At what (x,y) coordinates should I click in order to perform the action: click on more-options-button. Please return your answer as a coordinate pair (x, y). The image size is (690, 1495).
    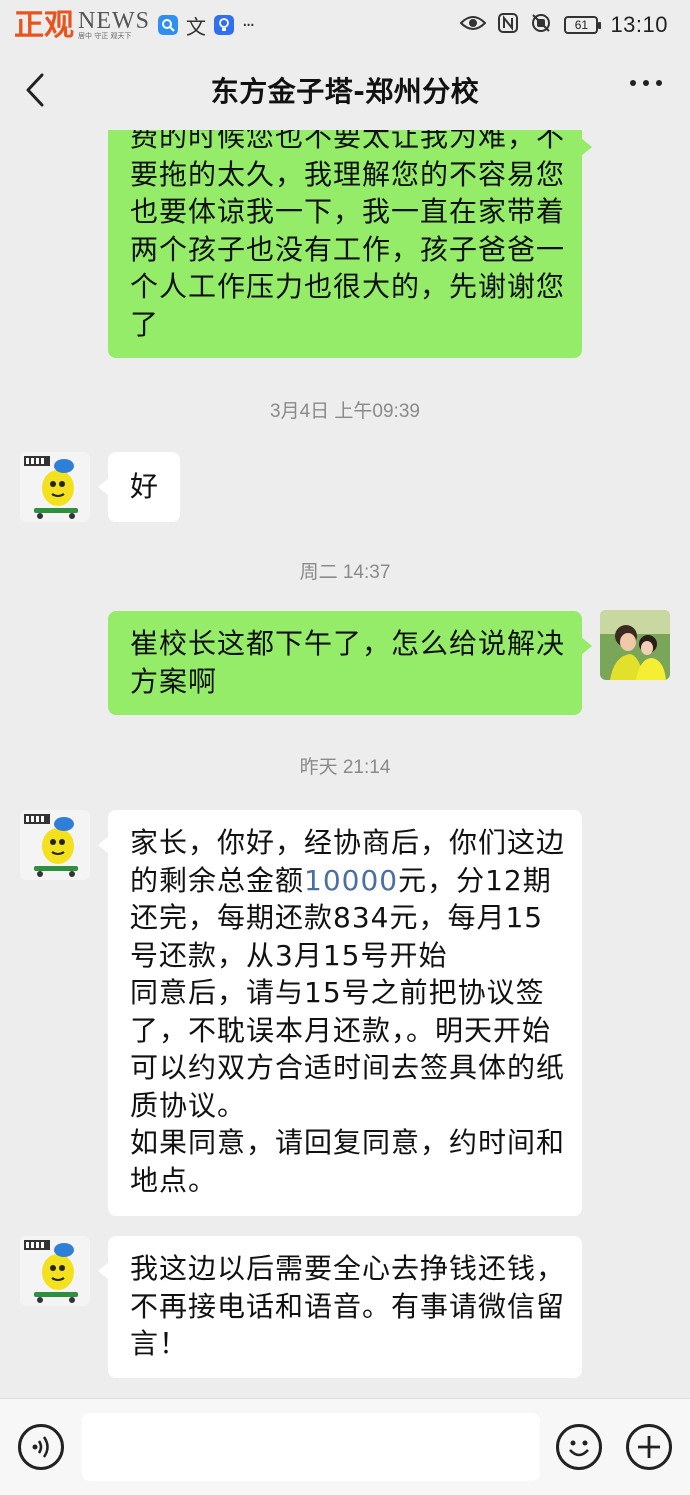
    Looking at the image, I should click on (646, 83).